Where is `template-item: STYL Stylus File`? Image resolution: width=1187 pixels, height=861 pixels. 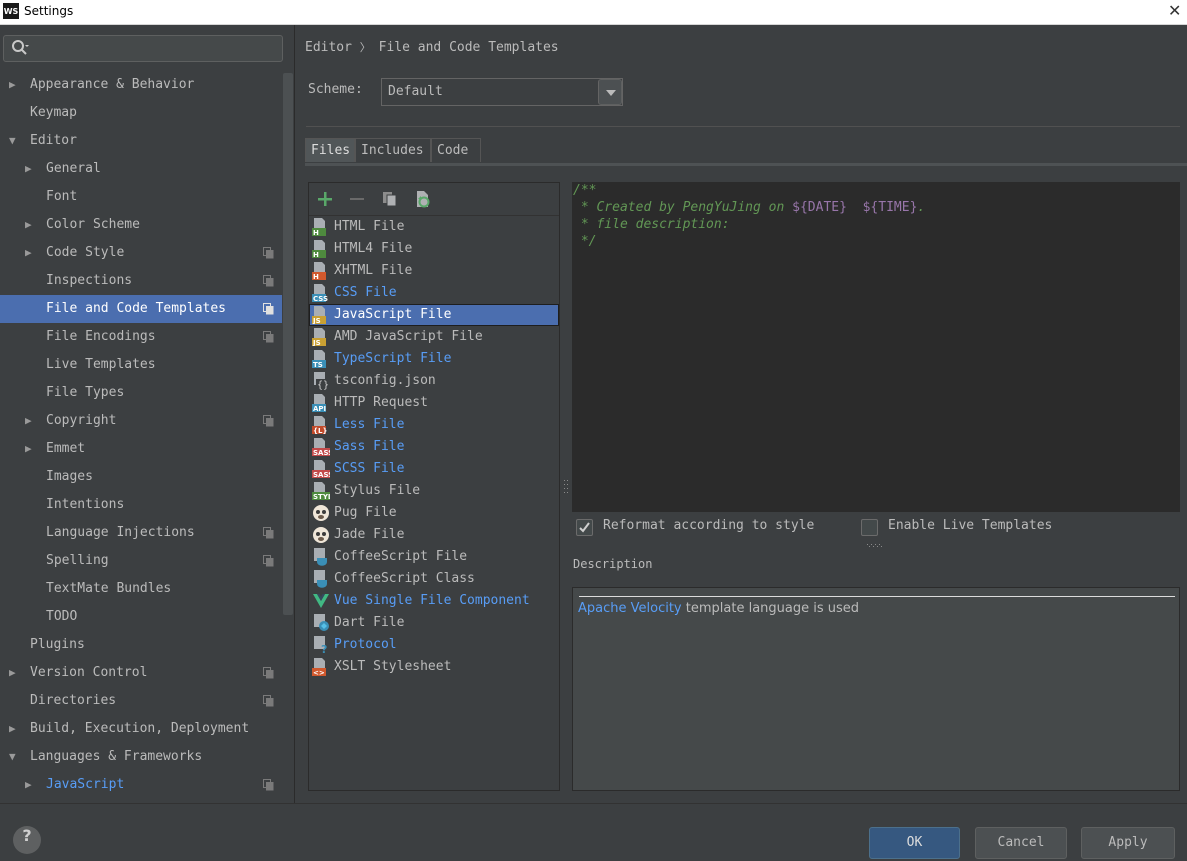 template-item: STYL Stylus File is located at coordinates (434, 491).